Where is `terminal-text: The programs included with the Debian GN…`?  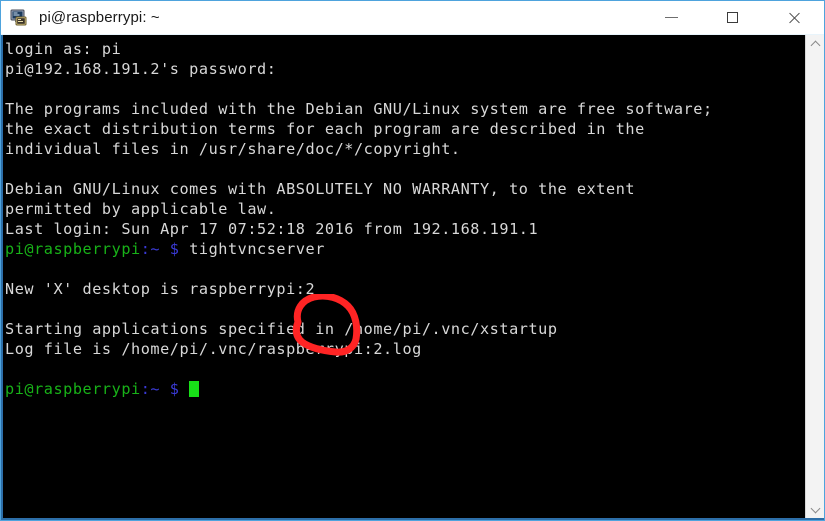
terminal-text: The programs included with the Debian GN… is located at coordinates (359, 109).